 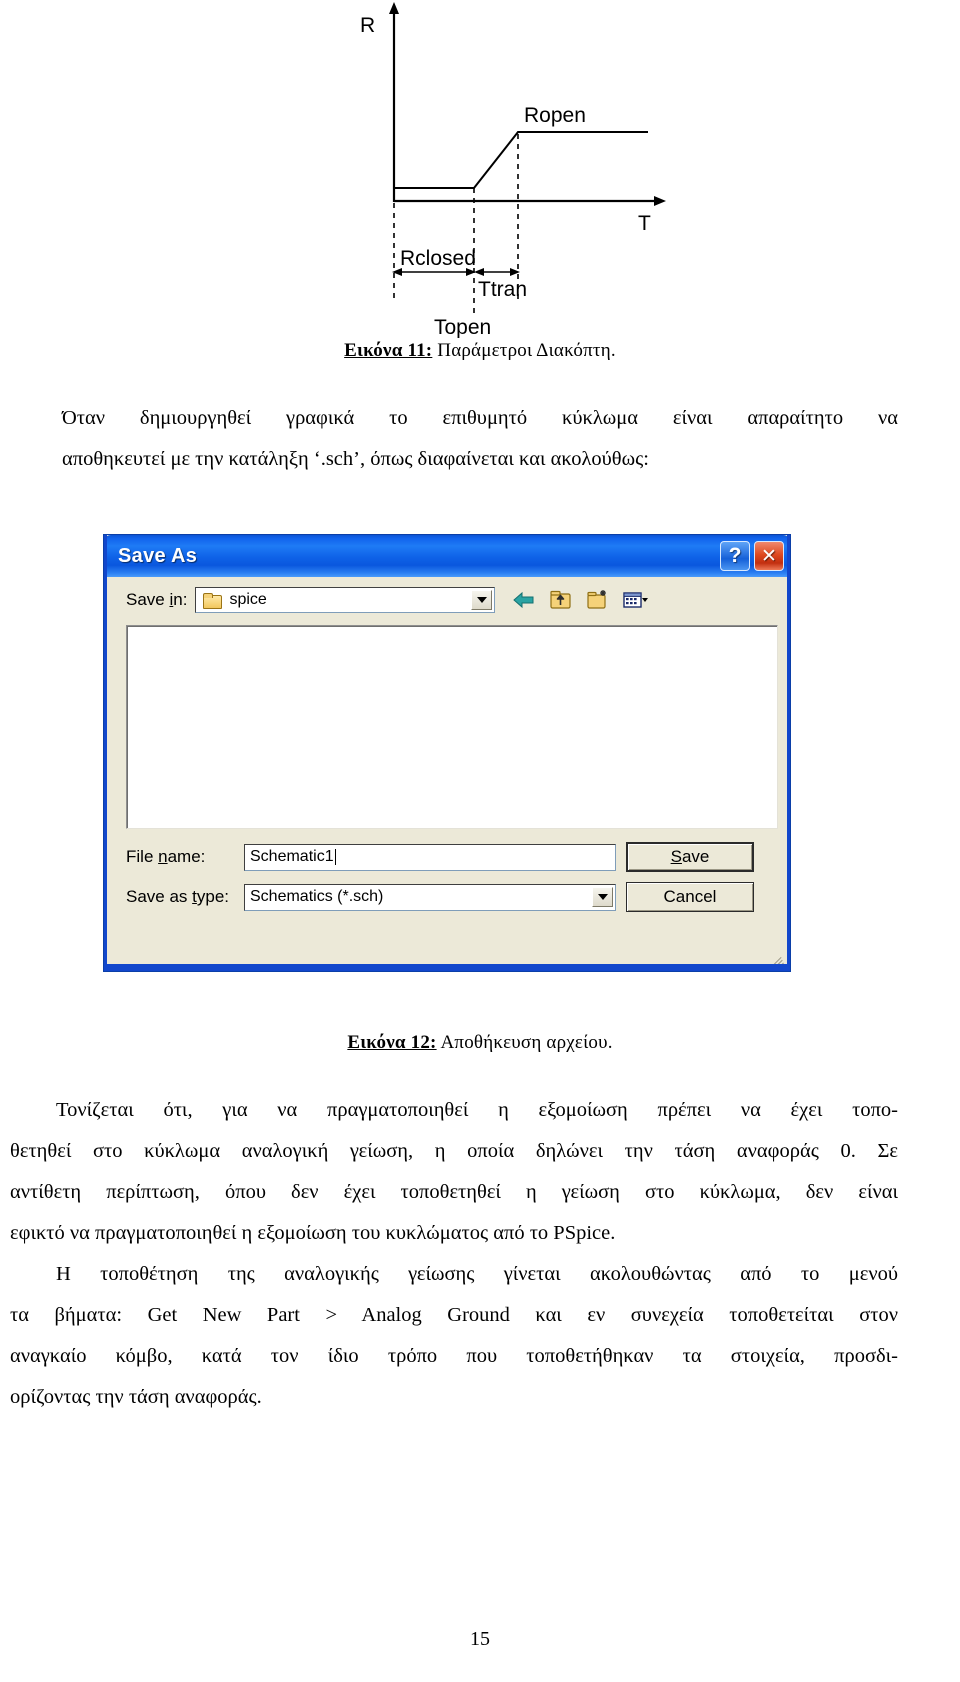 What do you see at coordinates (690, 897) in the screenshot?
I see `cancel-button: Cancel` at bounding box center [690, 897].